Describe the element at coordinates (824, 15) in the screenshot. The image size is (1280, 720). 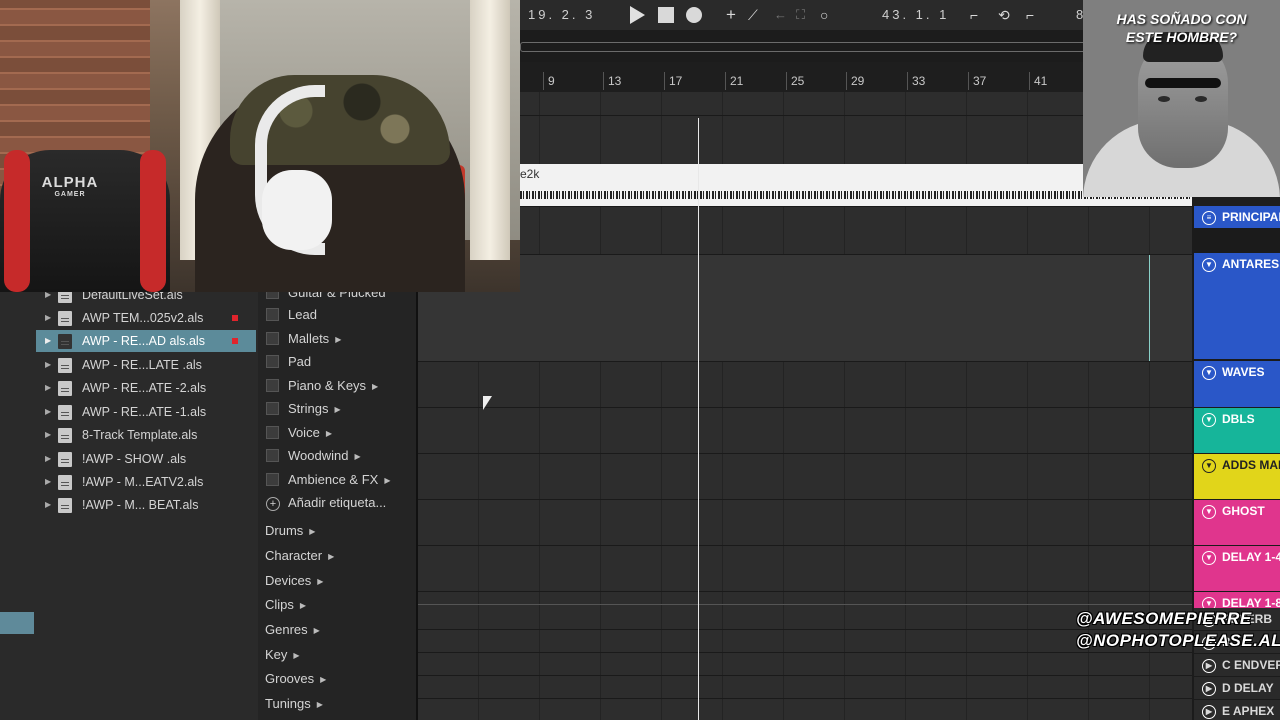
I see `session-record-icon: ○` at that location.